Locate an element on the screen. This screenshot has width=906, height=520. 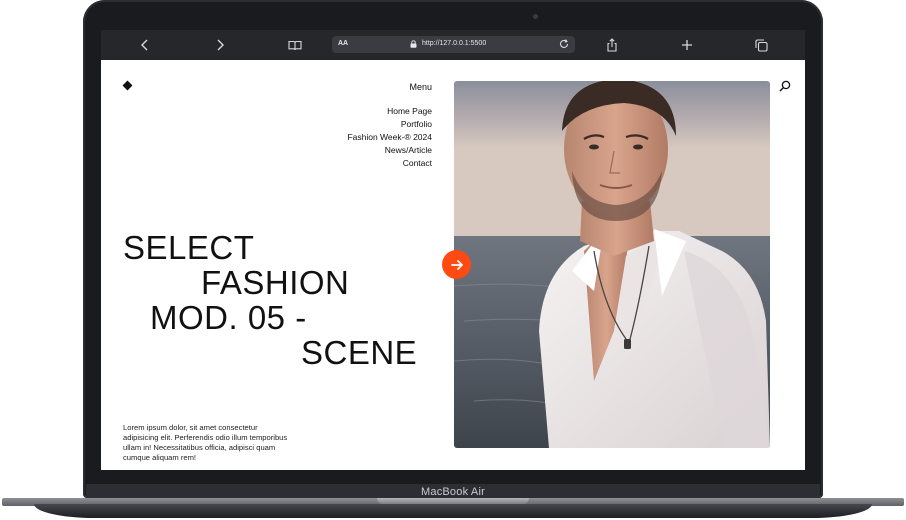
chevron-right-icon is located at coordinates (220, 45).